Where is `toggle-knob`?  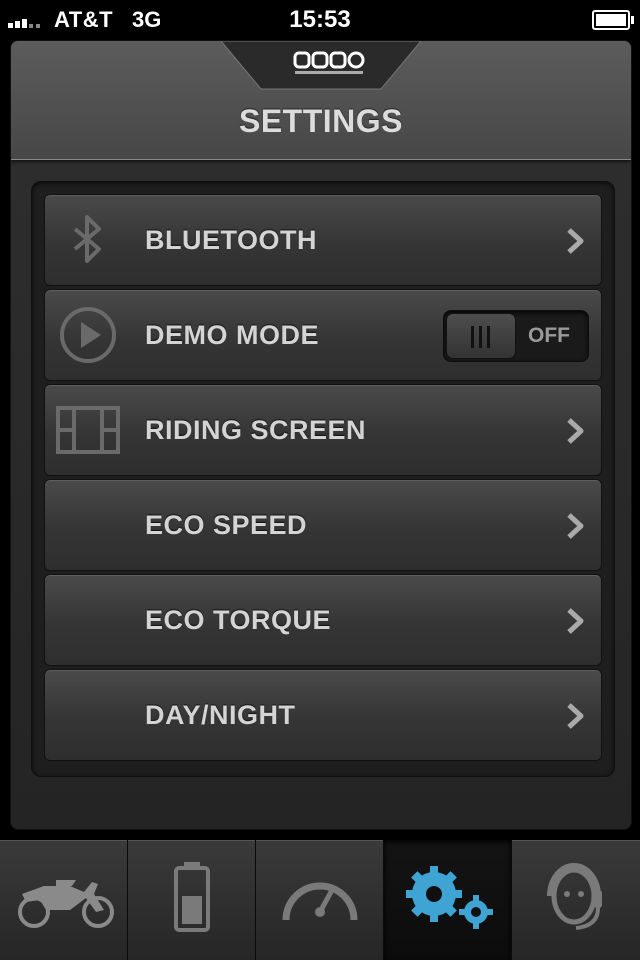 toggle-knob is located at coordinates (481, 336).